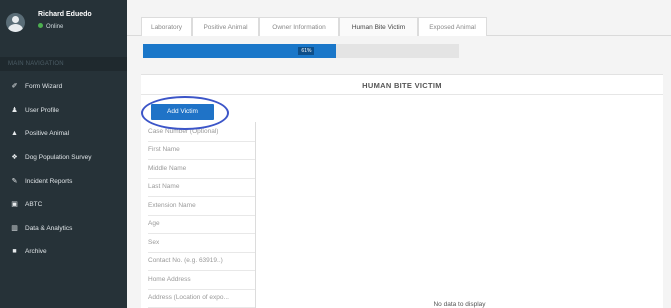 This screenshot has height=308, width=671. What do you see at coordinates (201, 280) in the screenshot?
I see `field-home-address: Home Address` at bounding box center [201, 280].